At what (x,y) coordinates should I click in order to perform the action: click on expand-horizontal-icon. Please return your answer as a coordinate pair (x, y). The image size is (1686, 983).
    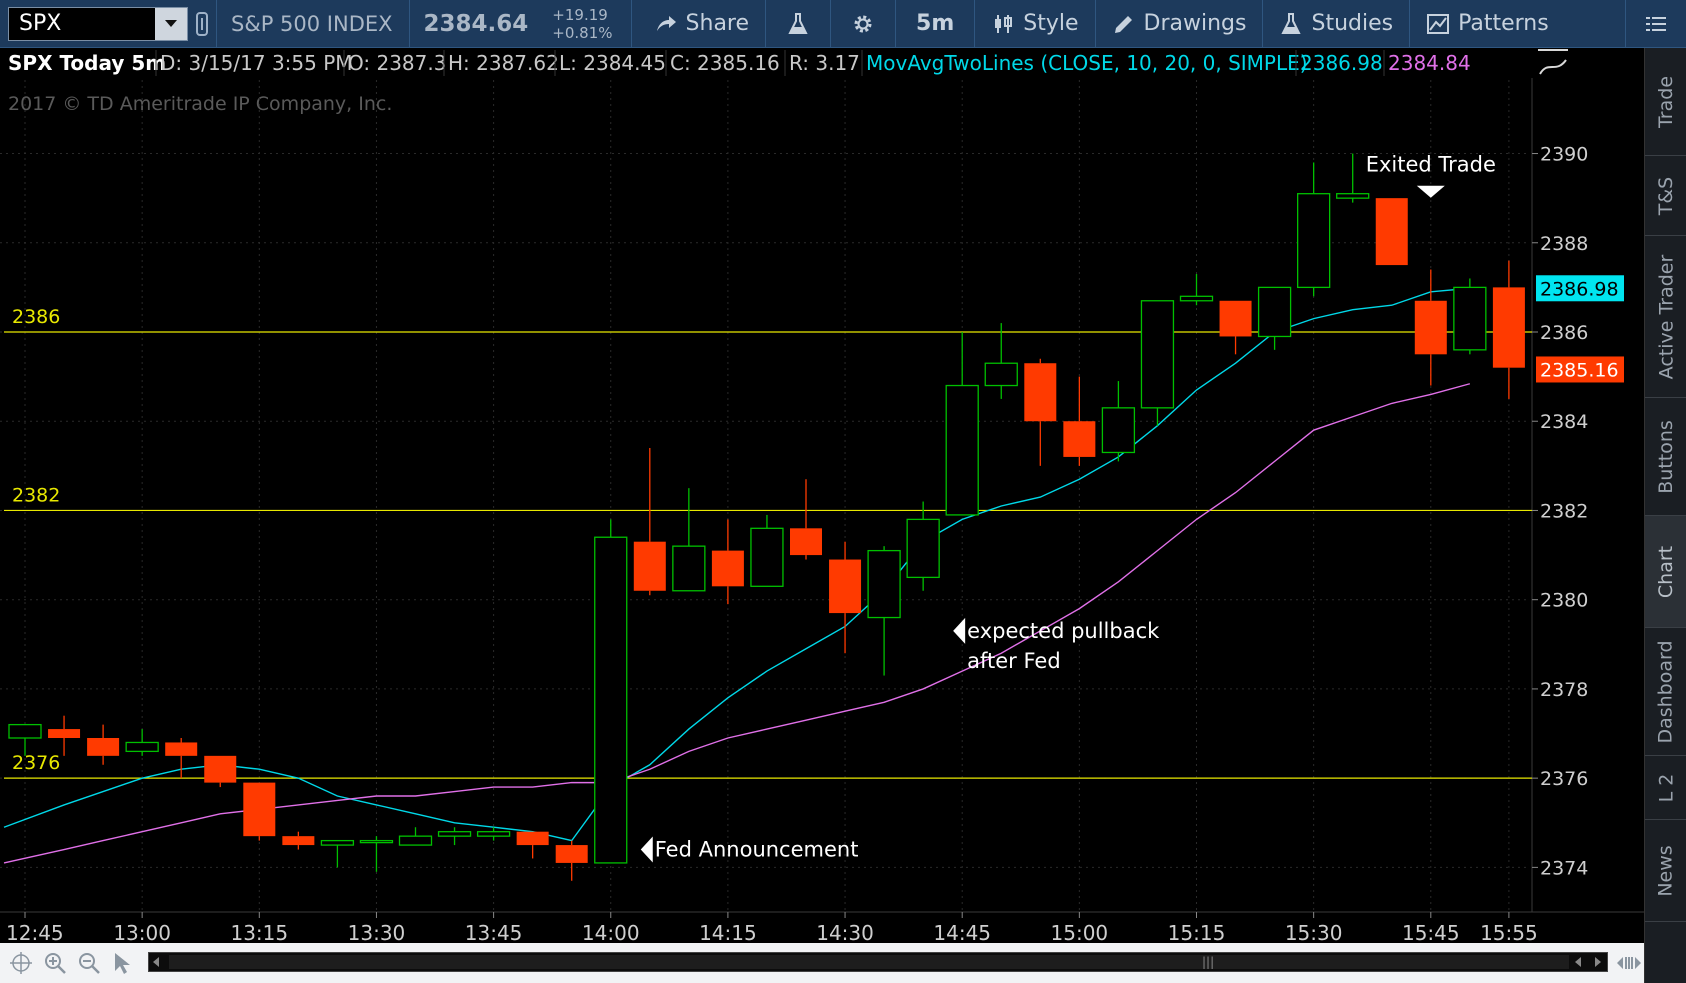
    Looking at the image, I should click on (1629, 963).